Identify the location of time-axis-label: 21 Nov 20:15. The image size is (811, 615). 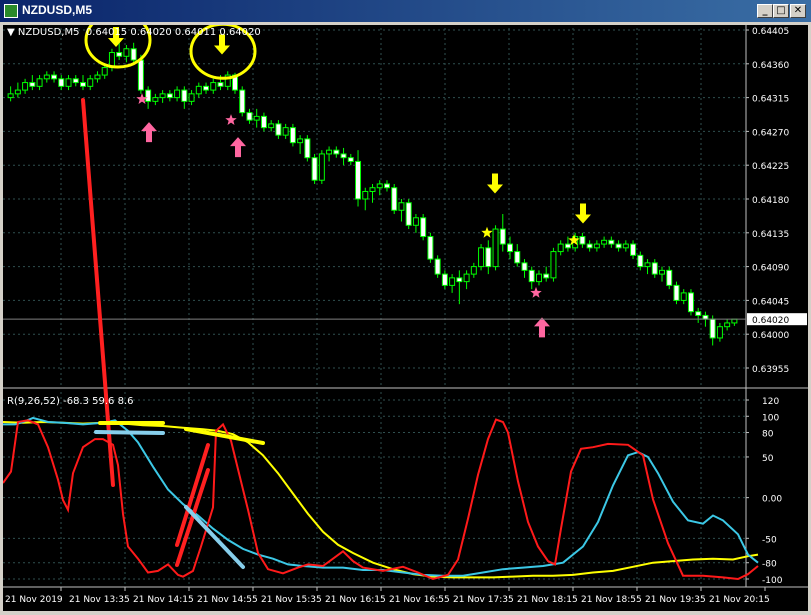
(739, 600).